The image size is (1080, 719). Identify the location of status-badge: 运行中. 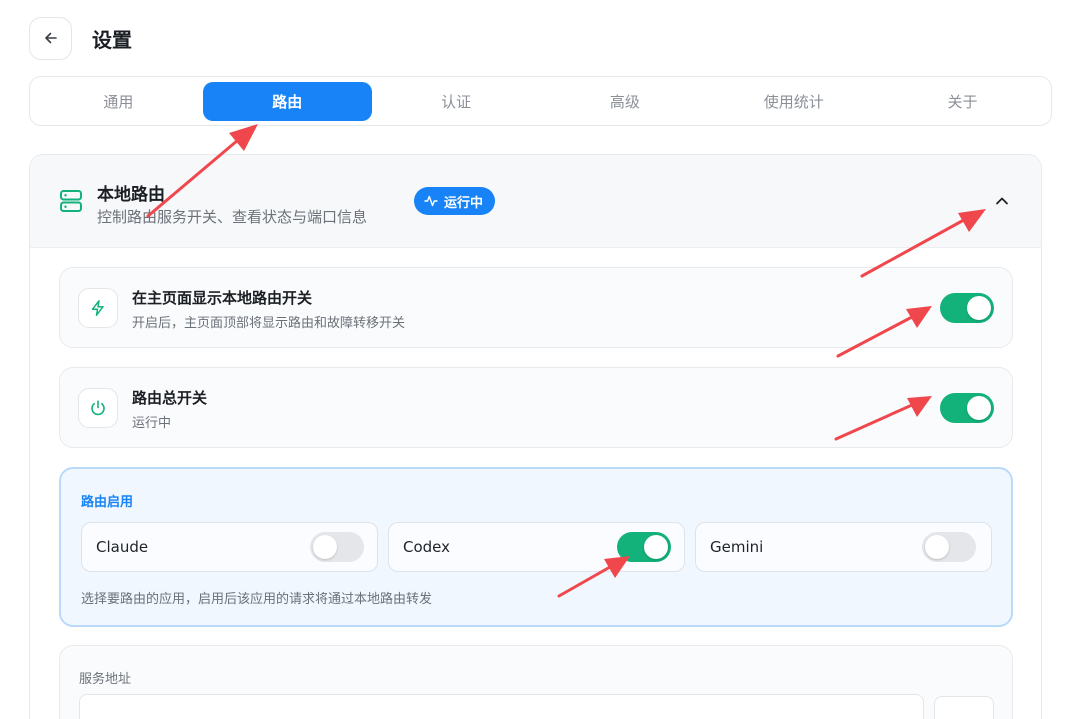
(455, 201).